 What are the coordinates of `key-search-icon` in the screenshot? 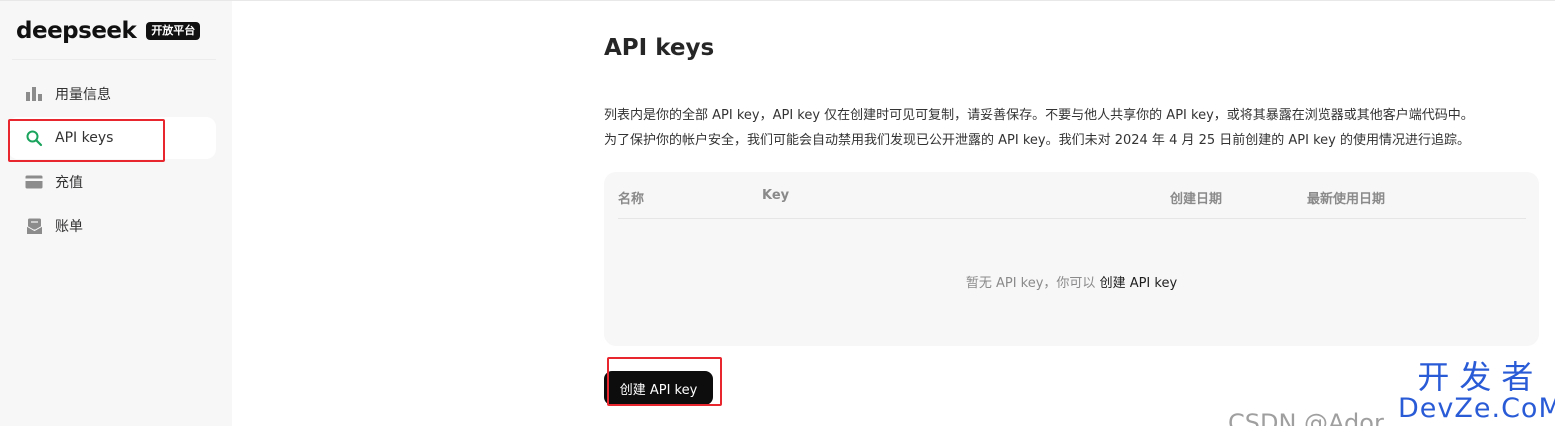 It's located at (34, 138).